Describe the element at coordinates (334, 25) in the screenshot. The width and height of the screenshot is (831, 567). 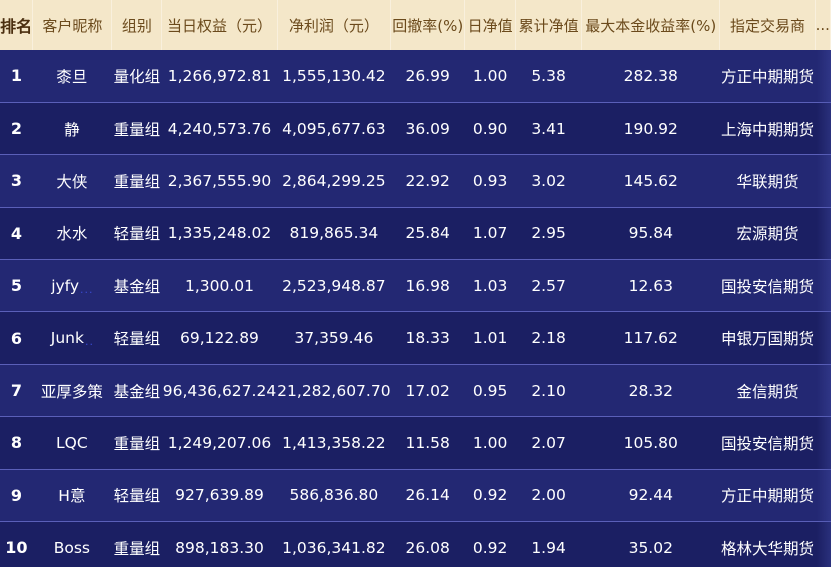
I see `column-header-profit: 净利润（元）` at that location.